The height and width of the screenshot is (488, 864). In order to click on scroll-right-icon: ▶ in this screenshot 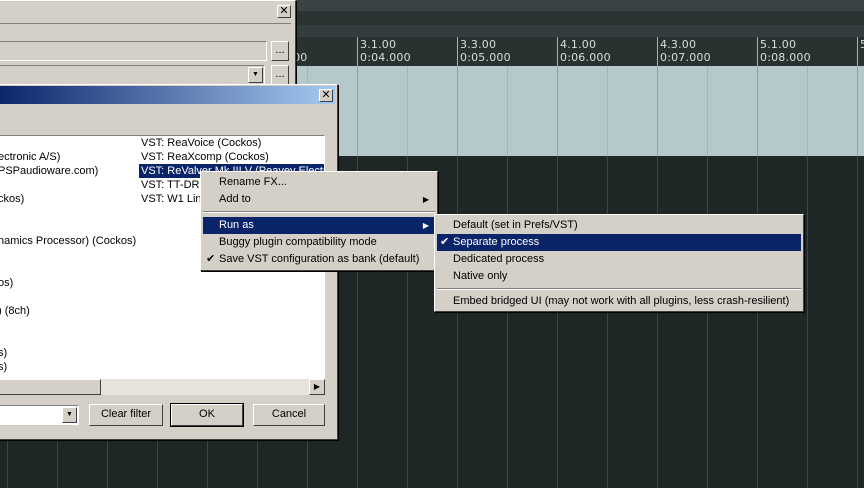, I will do `click(317, 387)`.